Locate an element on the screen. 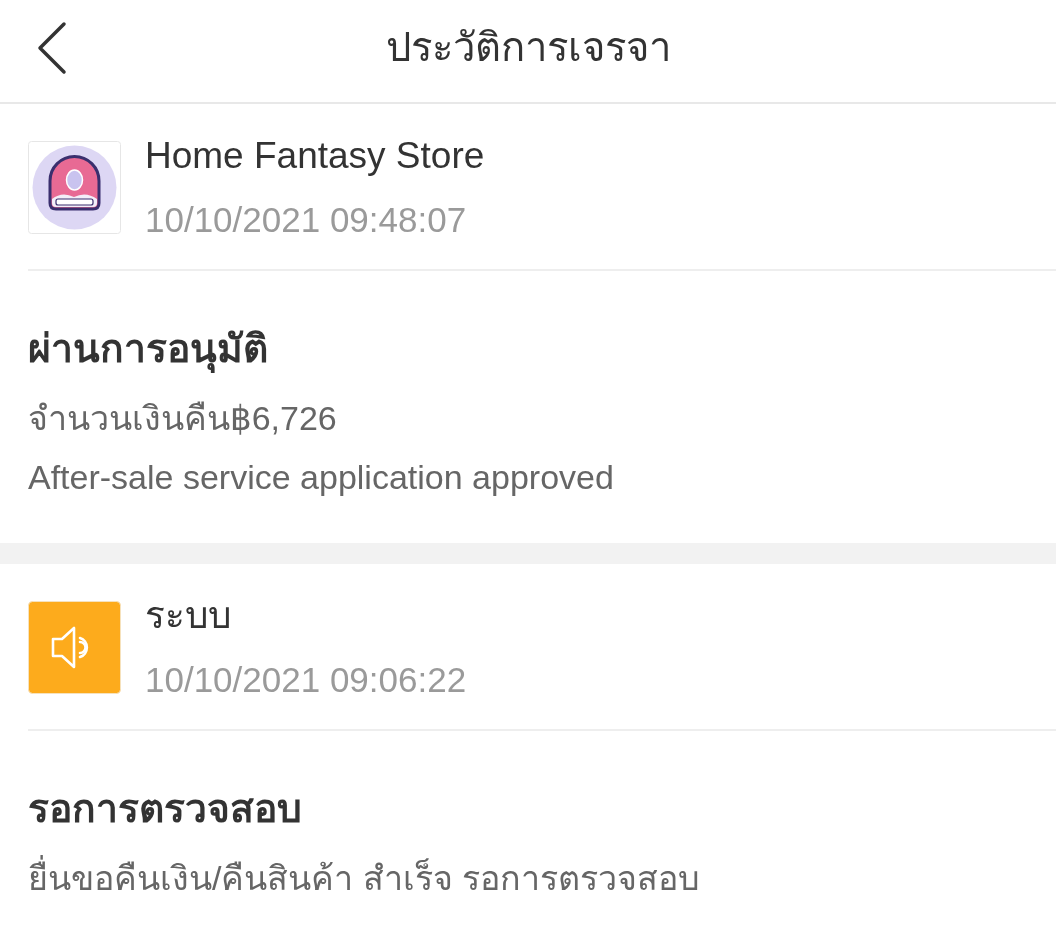 Image resolution: width=1056 pixels, height=941 pixels. timestamp: 10/10/2021 09:48:07 is located at coordinates (306, 220).